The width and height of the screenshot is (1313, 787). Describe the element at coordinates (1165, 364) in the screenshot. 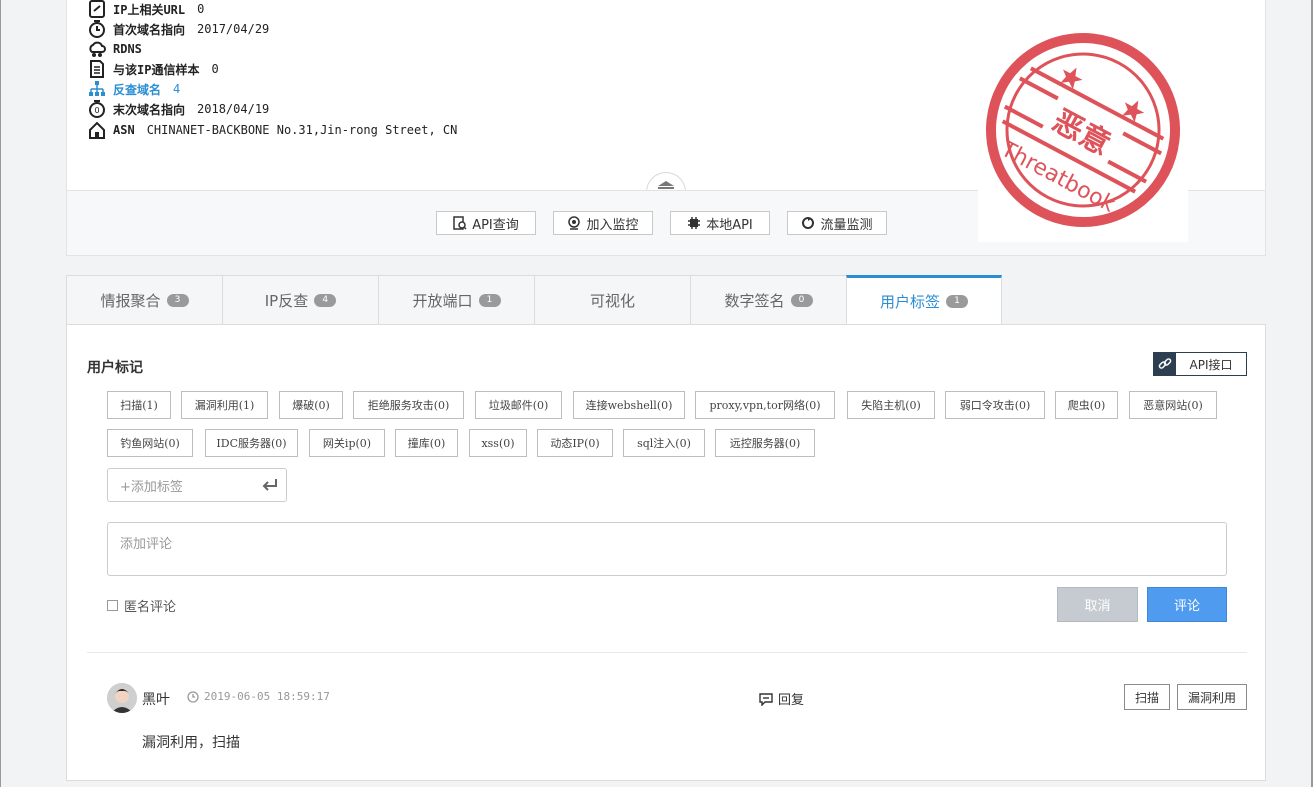

I see `chain-link-icon` at that location.